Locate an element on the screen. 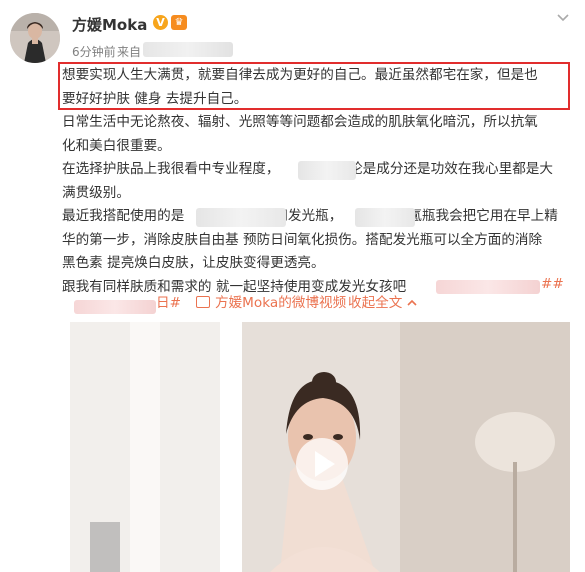 Image resolution: width=585 pixels, height=572 pixels. post-line: 满贯级别。 is located at coordinates (96, 192).